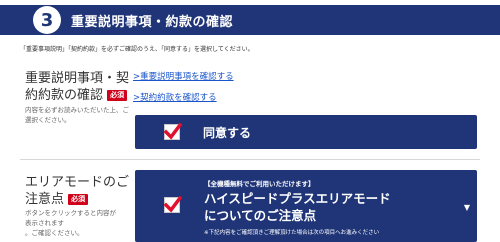  Describe the element at coordinates (175, 97) in the screenshot. I see `contract-terms-link: >契約約款を確認する` at that location.